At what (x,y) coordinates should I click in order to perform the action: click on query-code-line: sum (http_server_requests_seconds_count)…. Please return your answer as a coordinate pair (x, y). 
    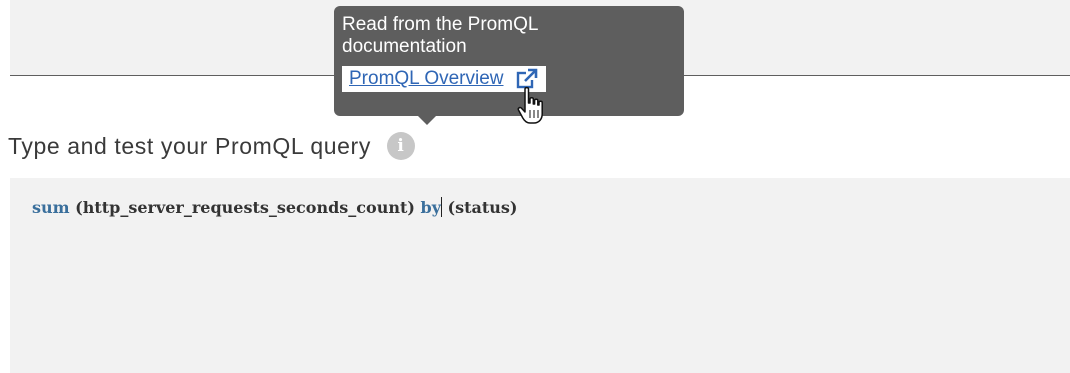
    Looking at the image, I should click on (275, 207).